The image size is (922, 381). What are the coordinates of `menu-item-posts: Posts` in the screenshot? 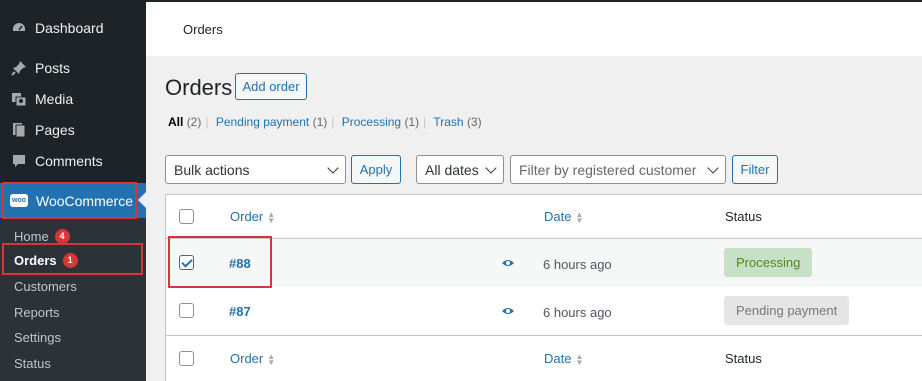 It's located at (73, 68).